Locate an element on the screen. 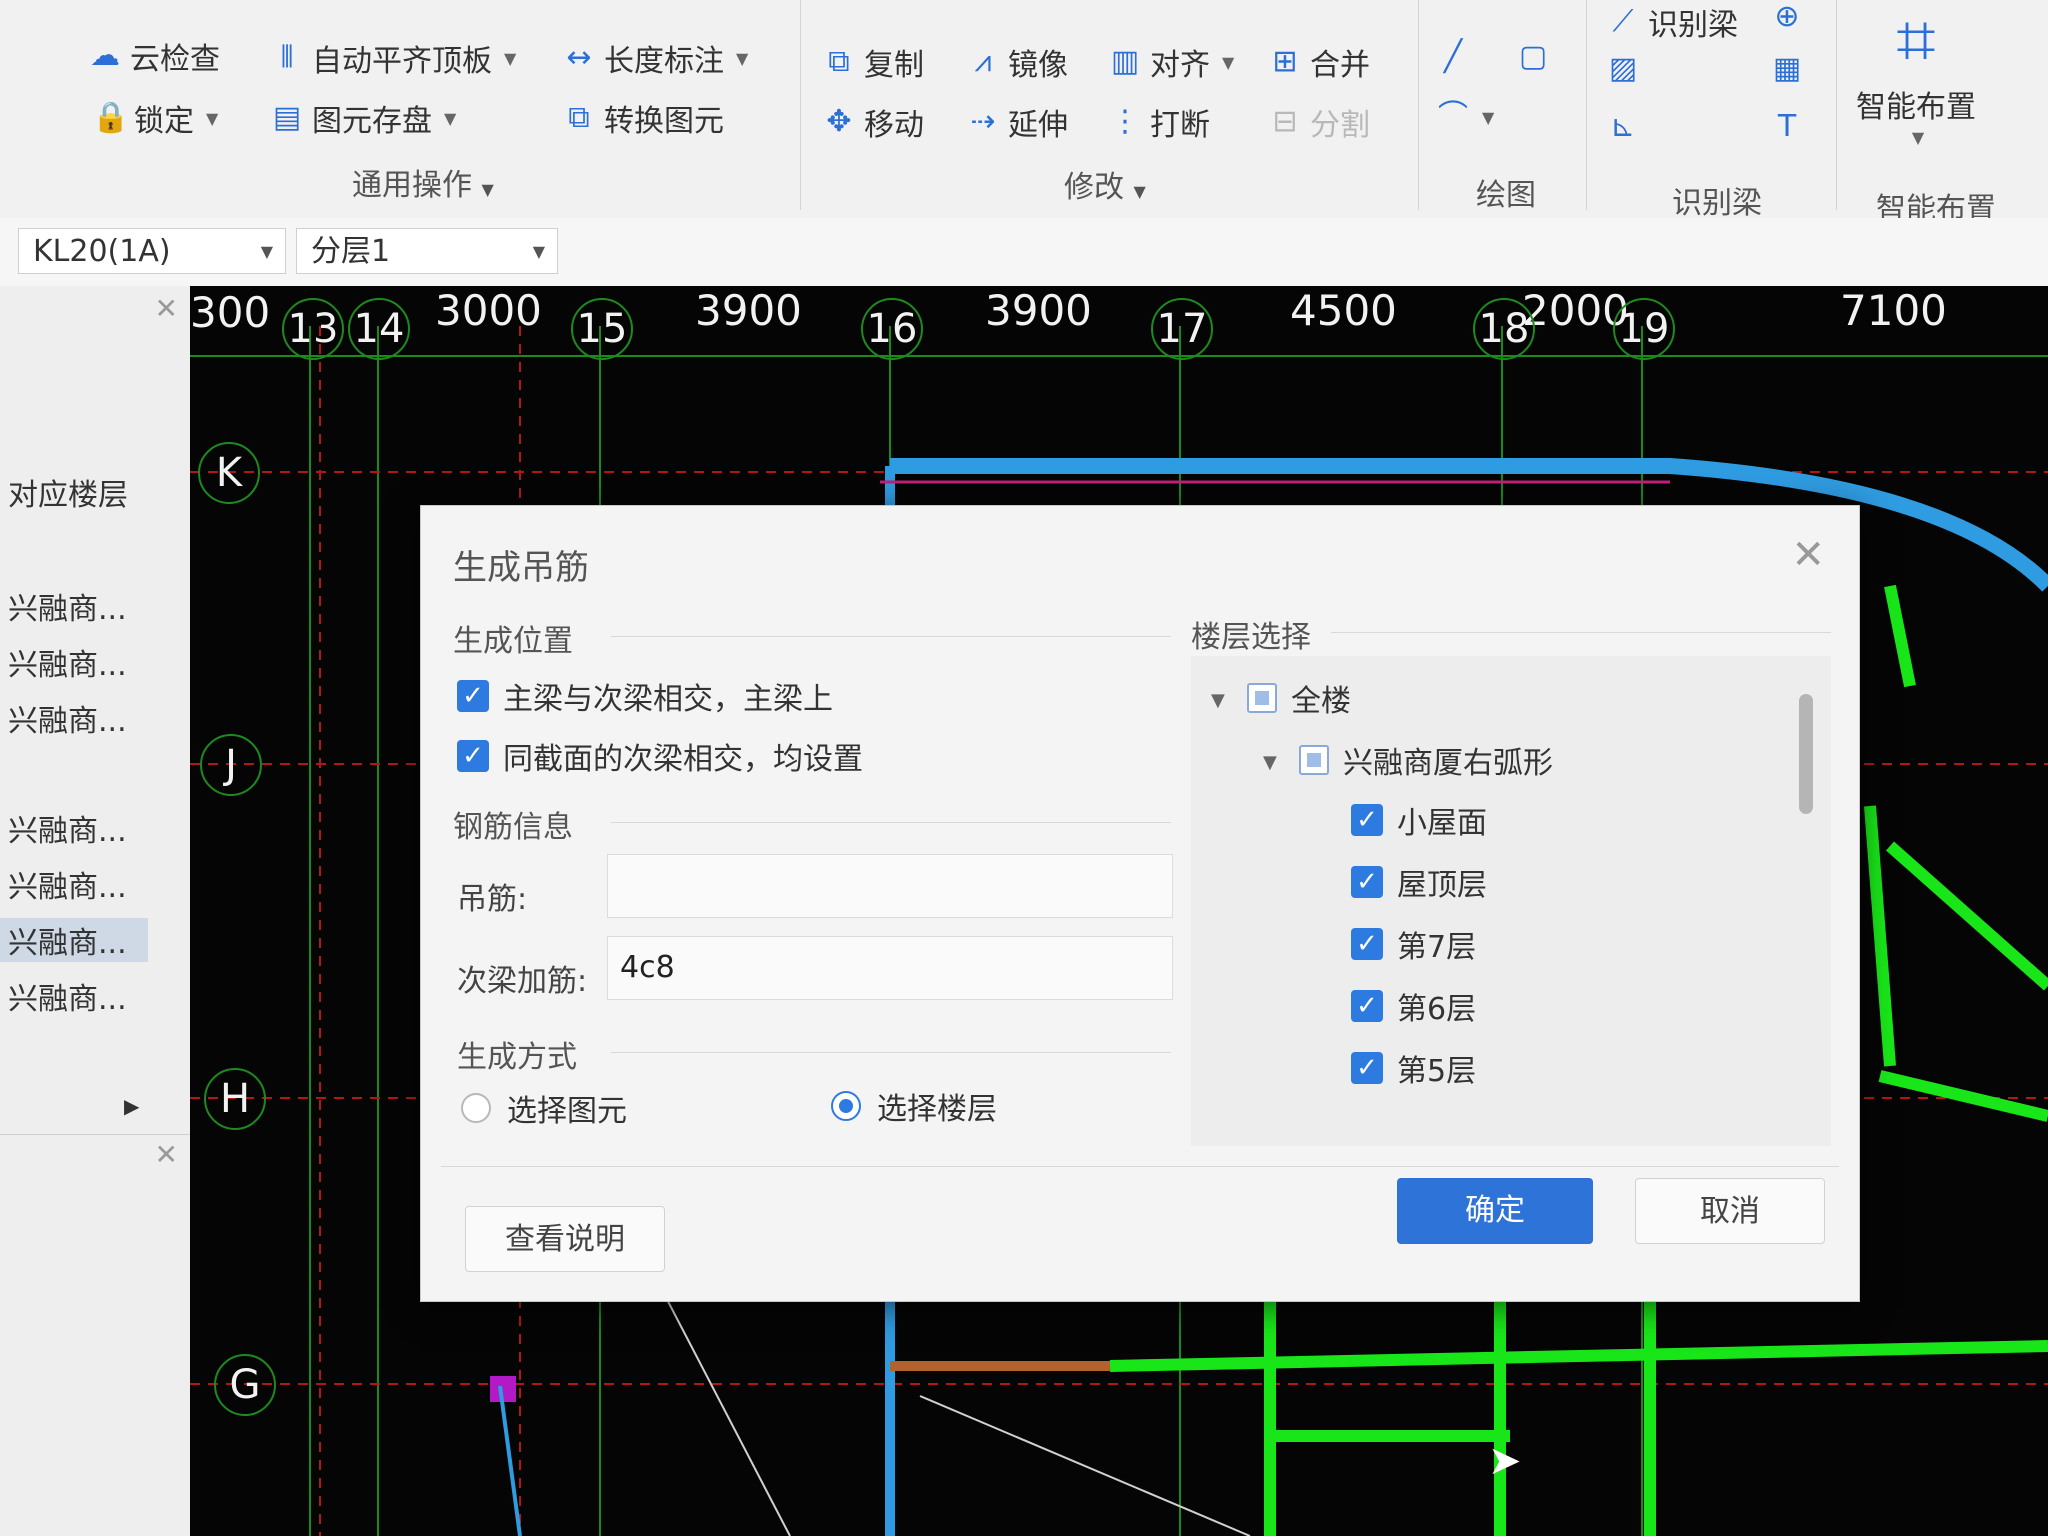 The width and height of the screenshot is (2048, 1536). radio-select-floor: 选择楼层 is located at coordinates (914, 1106).